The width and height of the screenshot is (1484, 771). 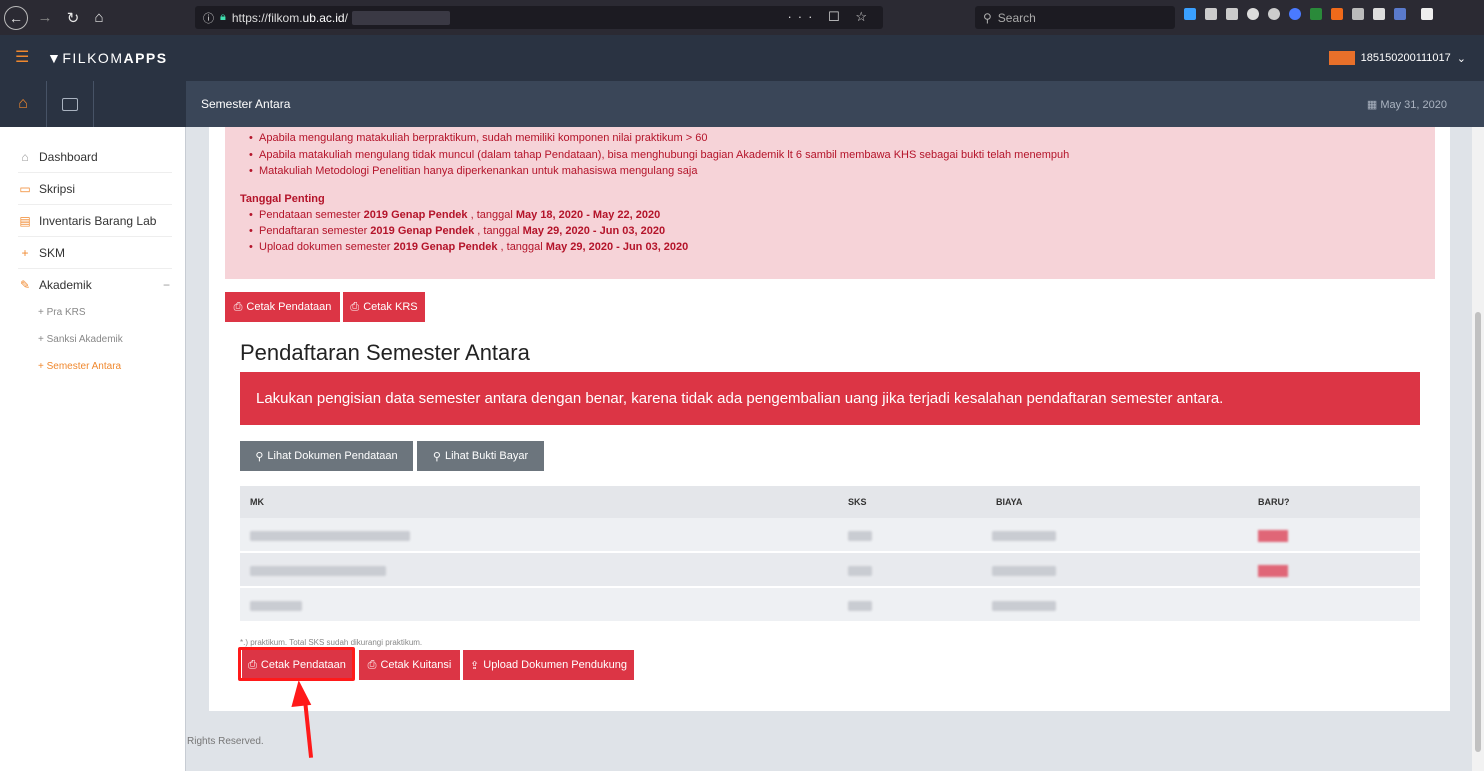 What do you see at coordinates (225, 741) in the screenshot?
I see `footer-copyright: Rights Reserved.` at bounding box center [225, 741].